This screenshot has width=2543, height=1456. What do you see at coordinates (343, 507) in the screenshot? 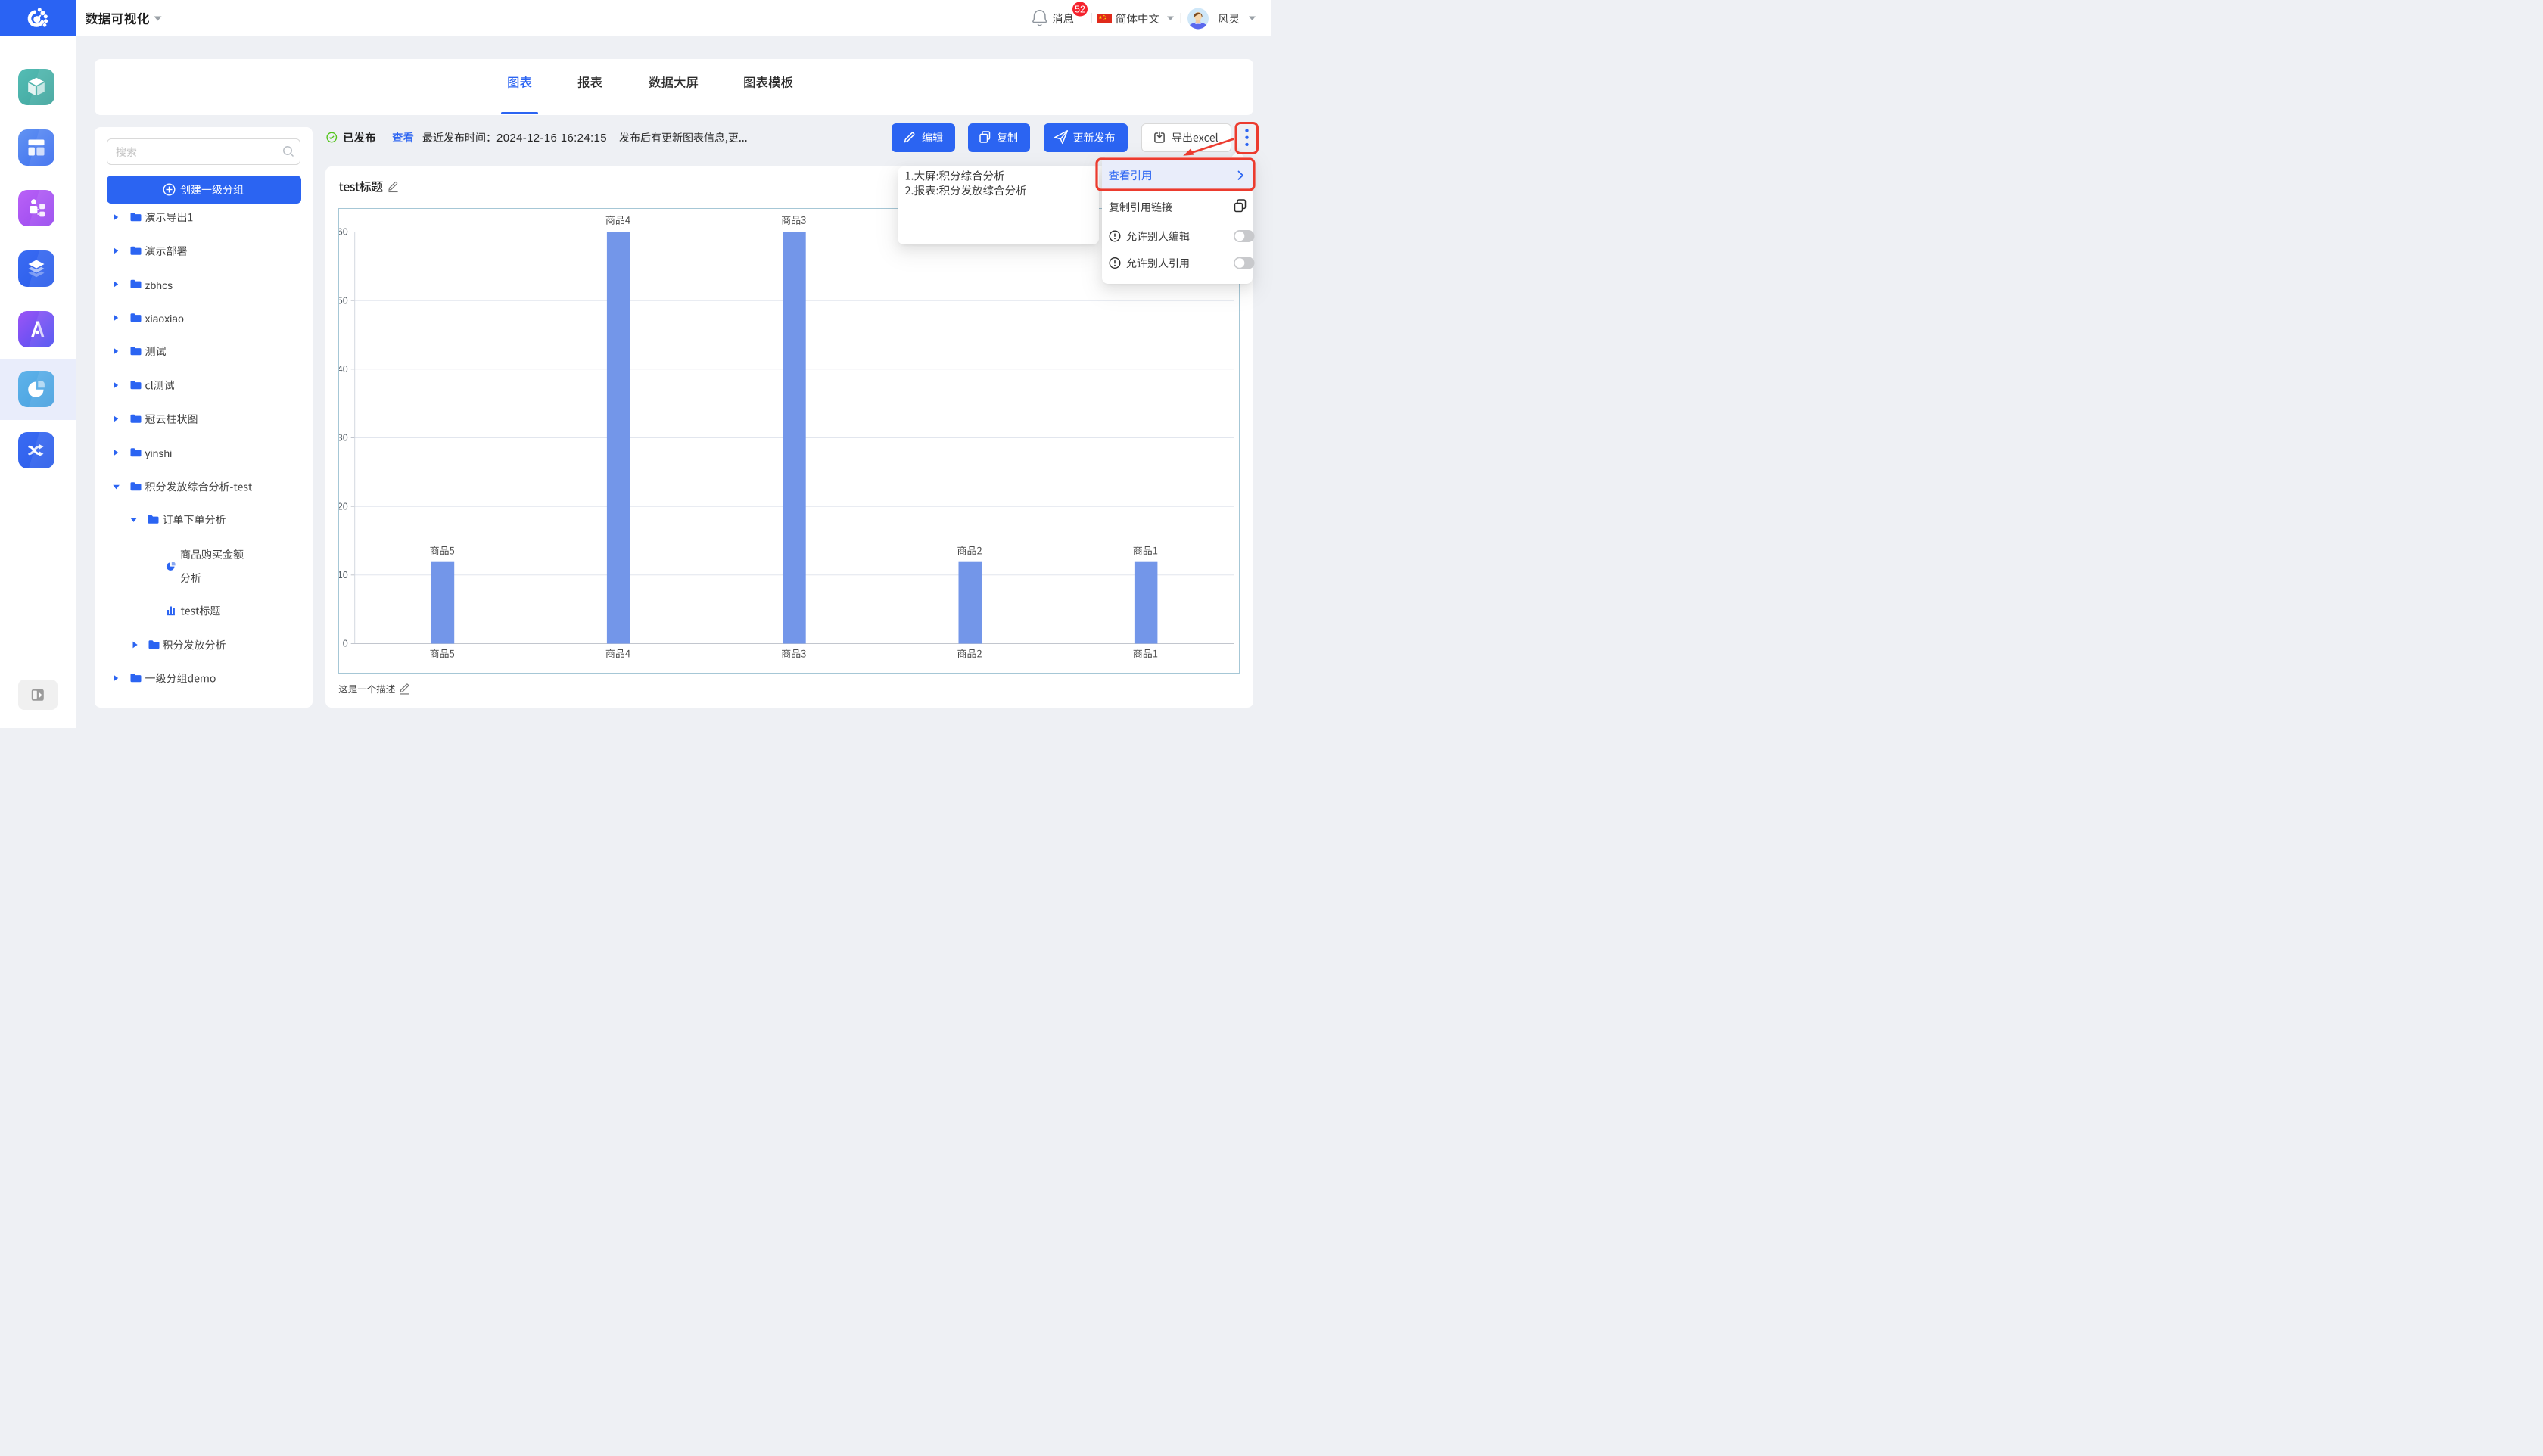
I see `svg-text: 20` at bounding box center [343, 507].